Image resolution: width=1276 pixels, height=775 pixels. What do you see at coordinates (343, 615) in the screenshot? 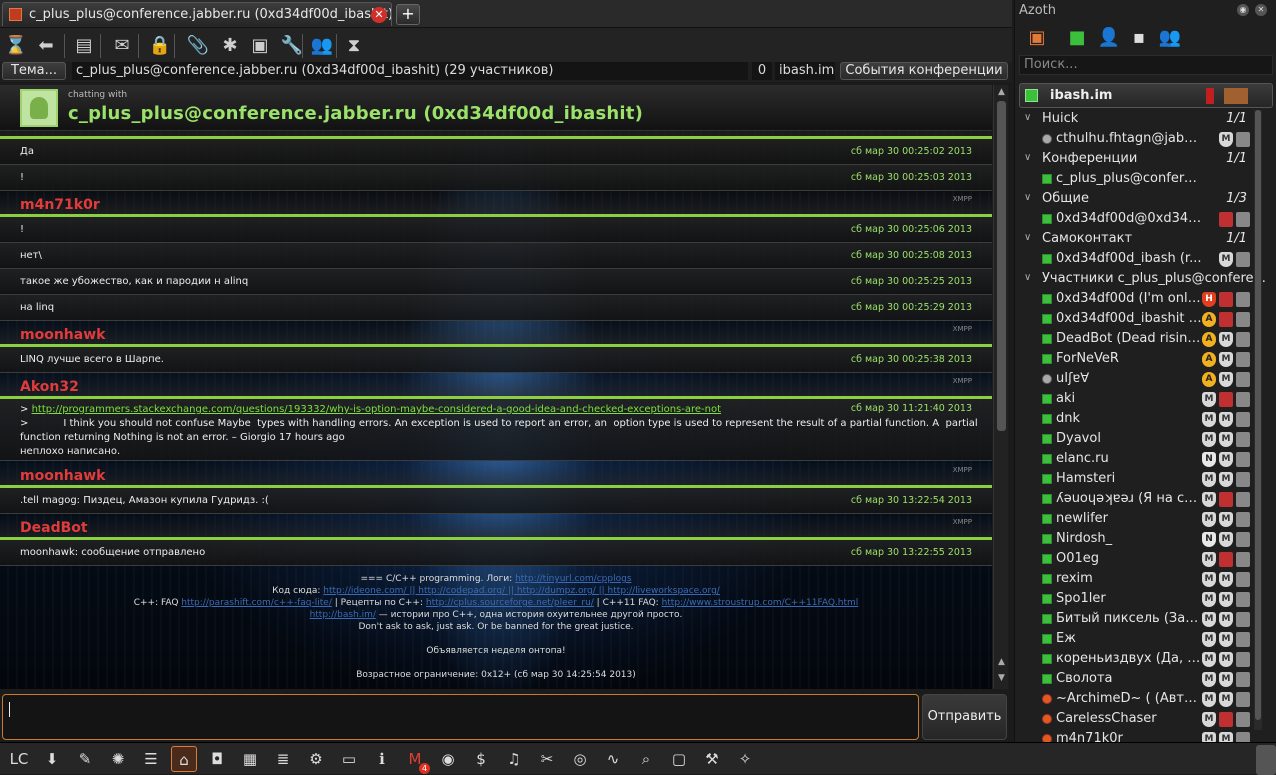
I see `topic-link: http://bash.im/` at bounding box center [343, 615].